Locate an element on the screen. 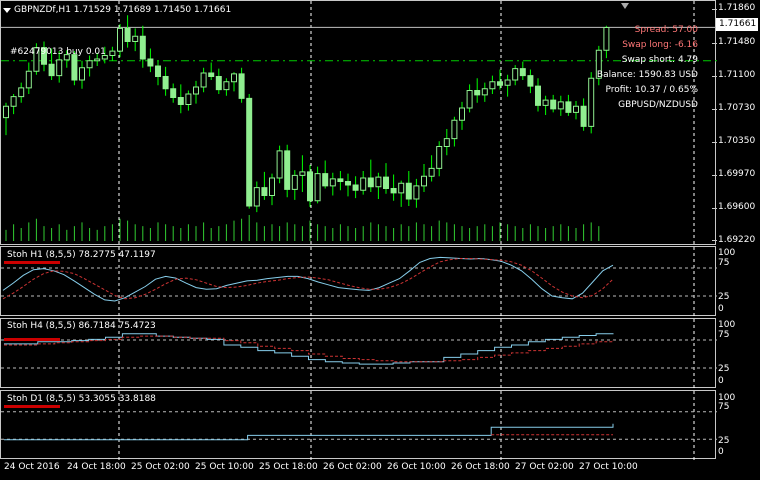  price-tick: 1.71860 is located at coordinates (737, 8).